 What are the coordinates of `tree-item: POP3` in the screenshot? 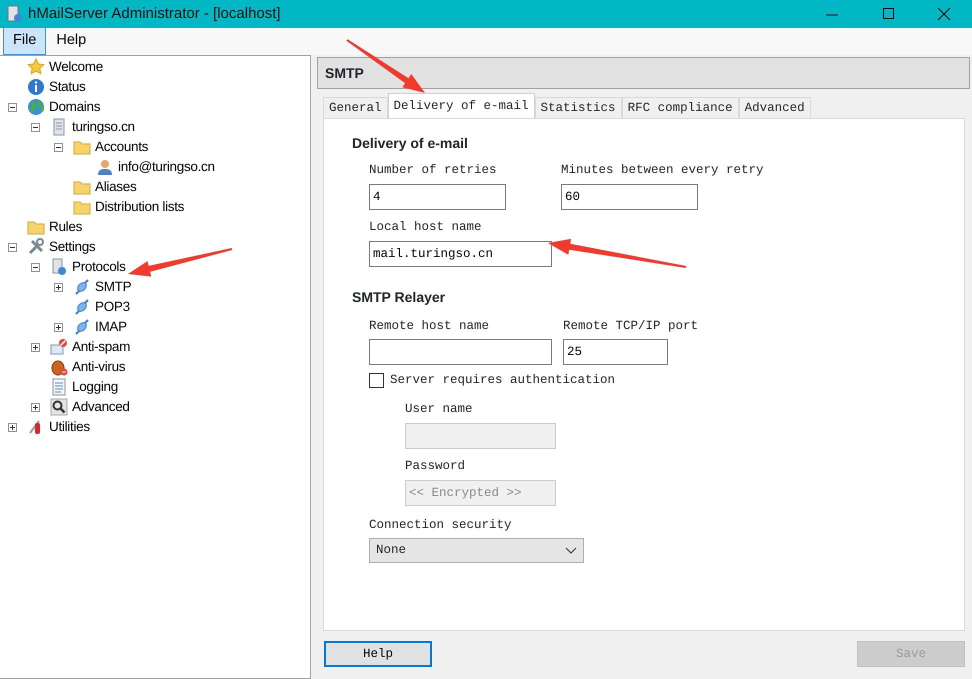 It's located at (110, 307).